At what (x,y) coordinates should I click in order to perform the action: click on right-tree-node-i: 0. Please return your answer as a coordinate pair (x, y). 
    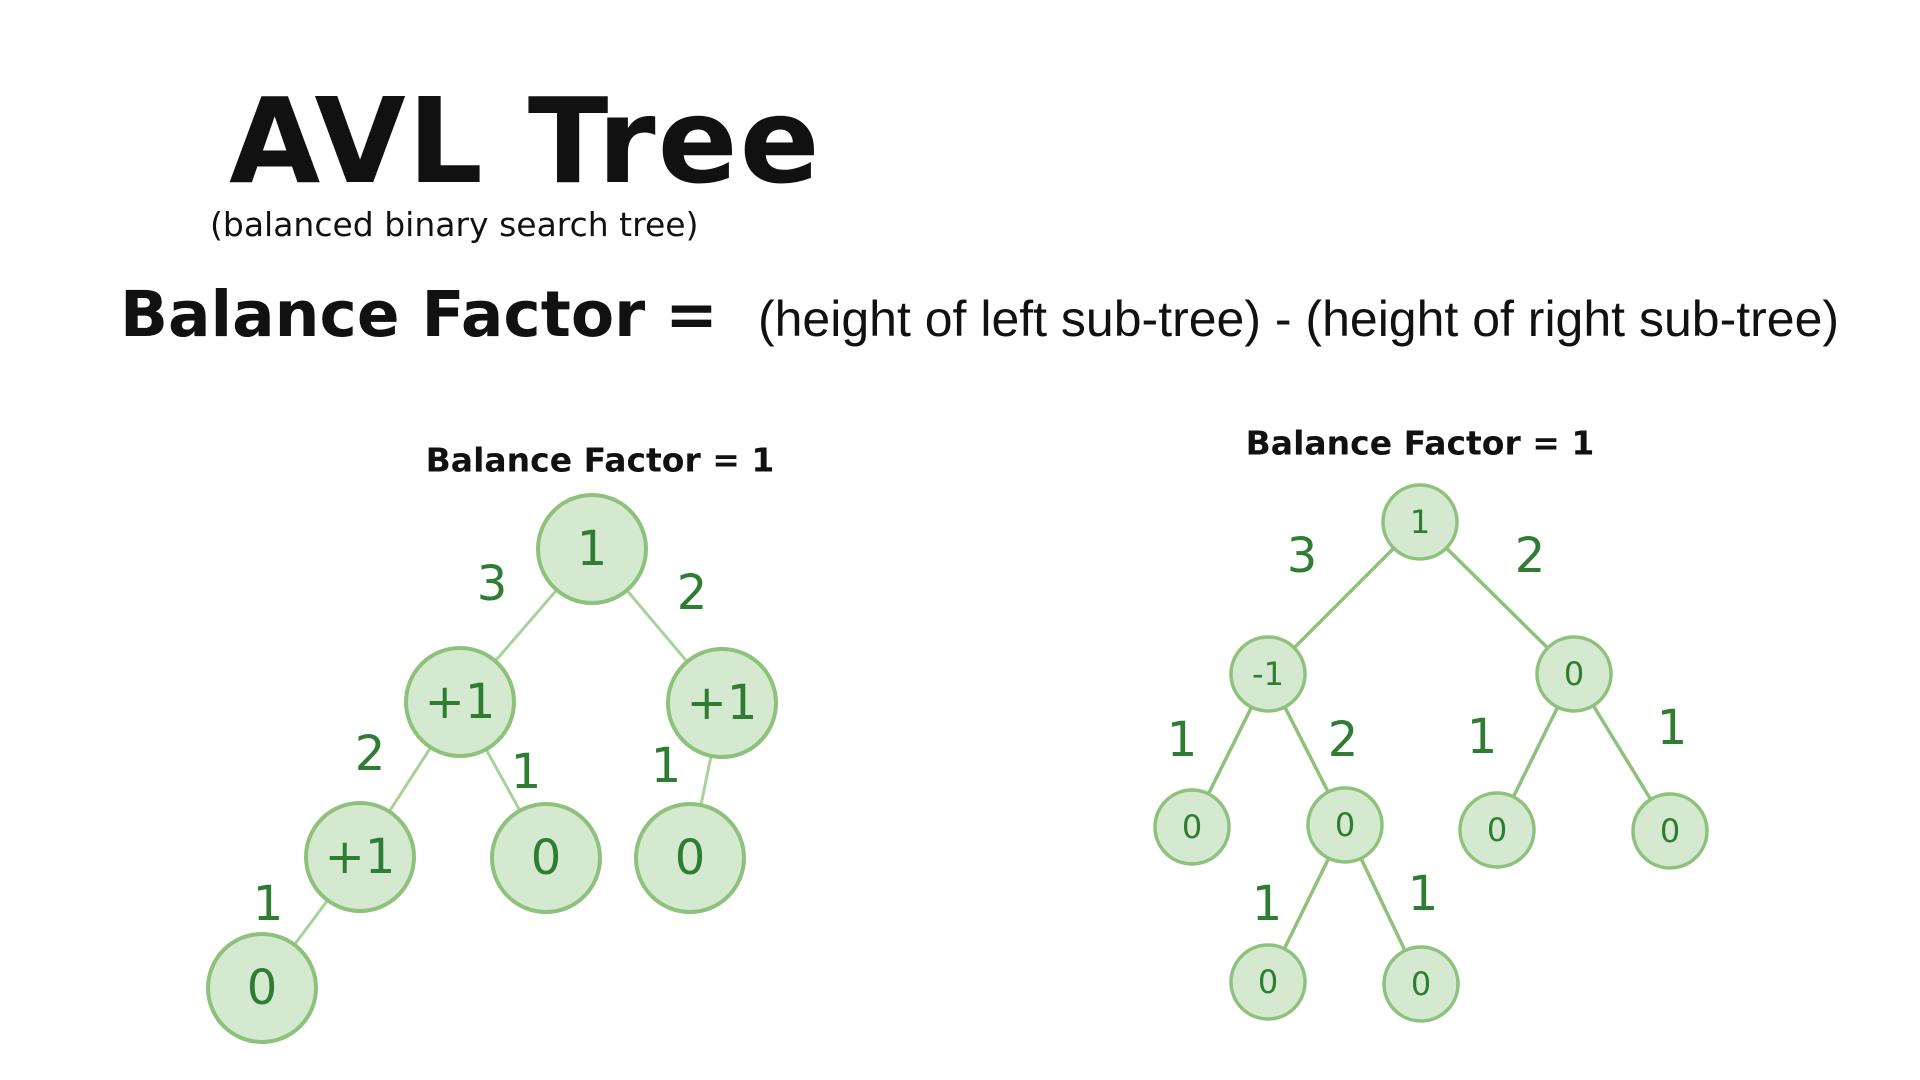
    Looking at the image, I should click on (1421, 984).